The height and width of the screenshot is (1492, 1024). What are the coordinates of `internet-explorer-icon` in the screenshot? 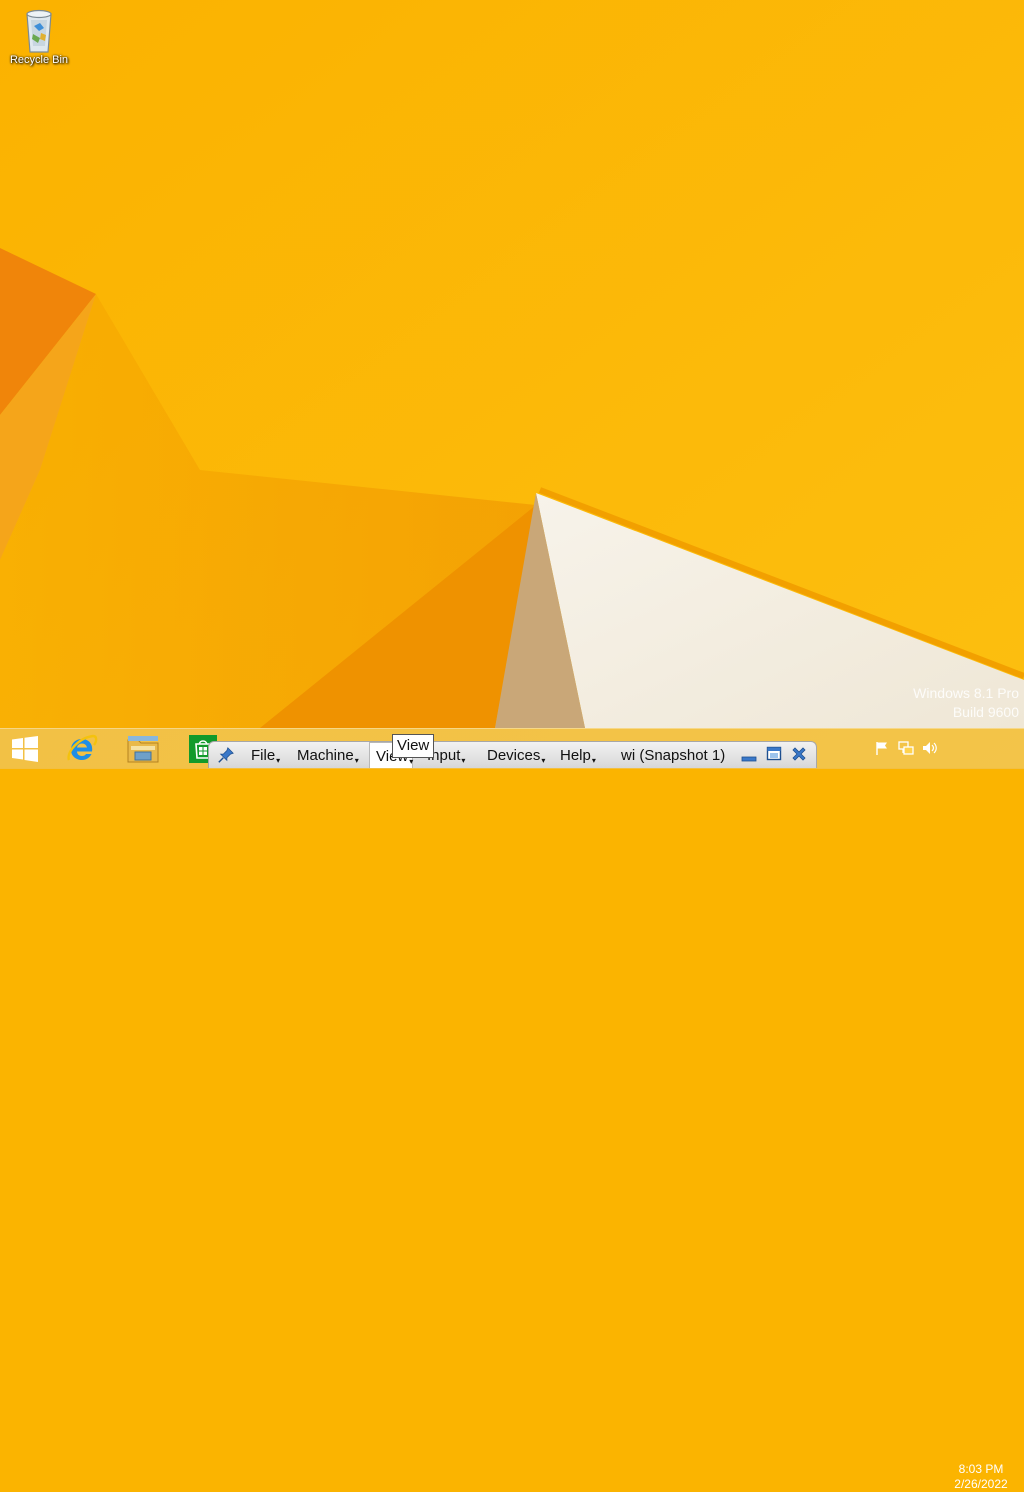 It's located at (82, 747).